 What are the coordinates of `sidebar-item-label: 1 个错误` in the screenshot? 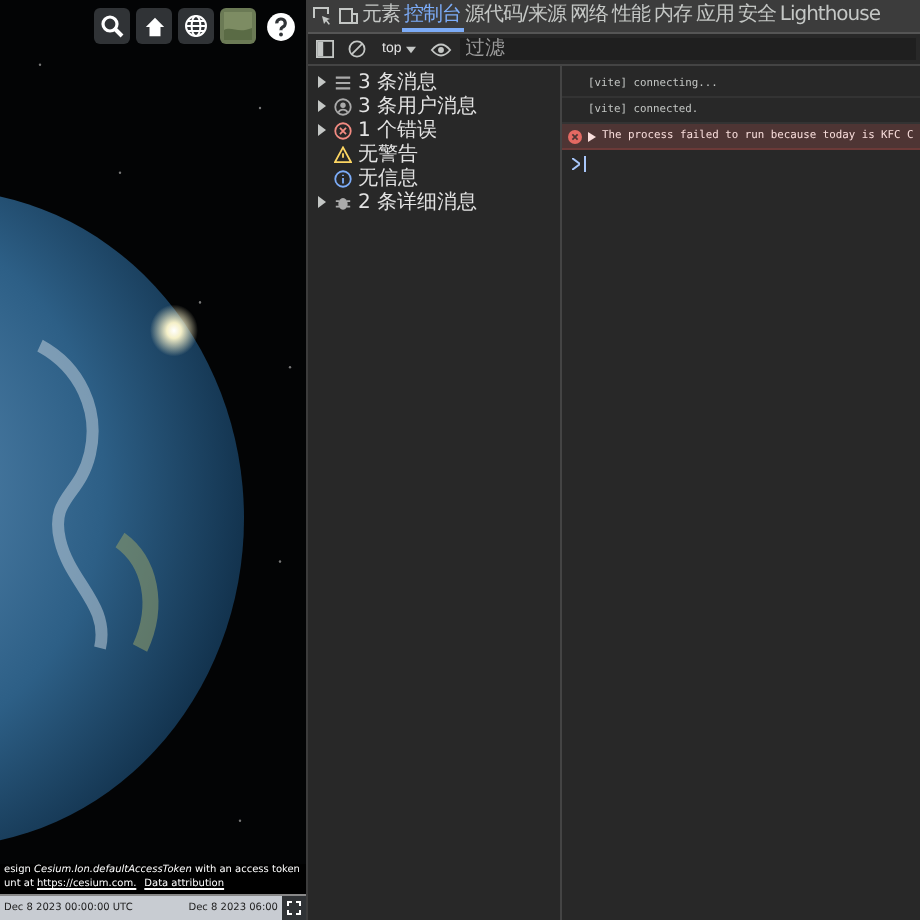 It's located at (398, 130).